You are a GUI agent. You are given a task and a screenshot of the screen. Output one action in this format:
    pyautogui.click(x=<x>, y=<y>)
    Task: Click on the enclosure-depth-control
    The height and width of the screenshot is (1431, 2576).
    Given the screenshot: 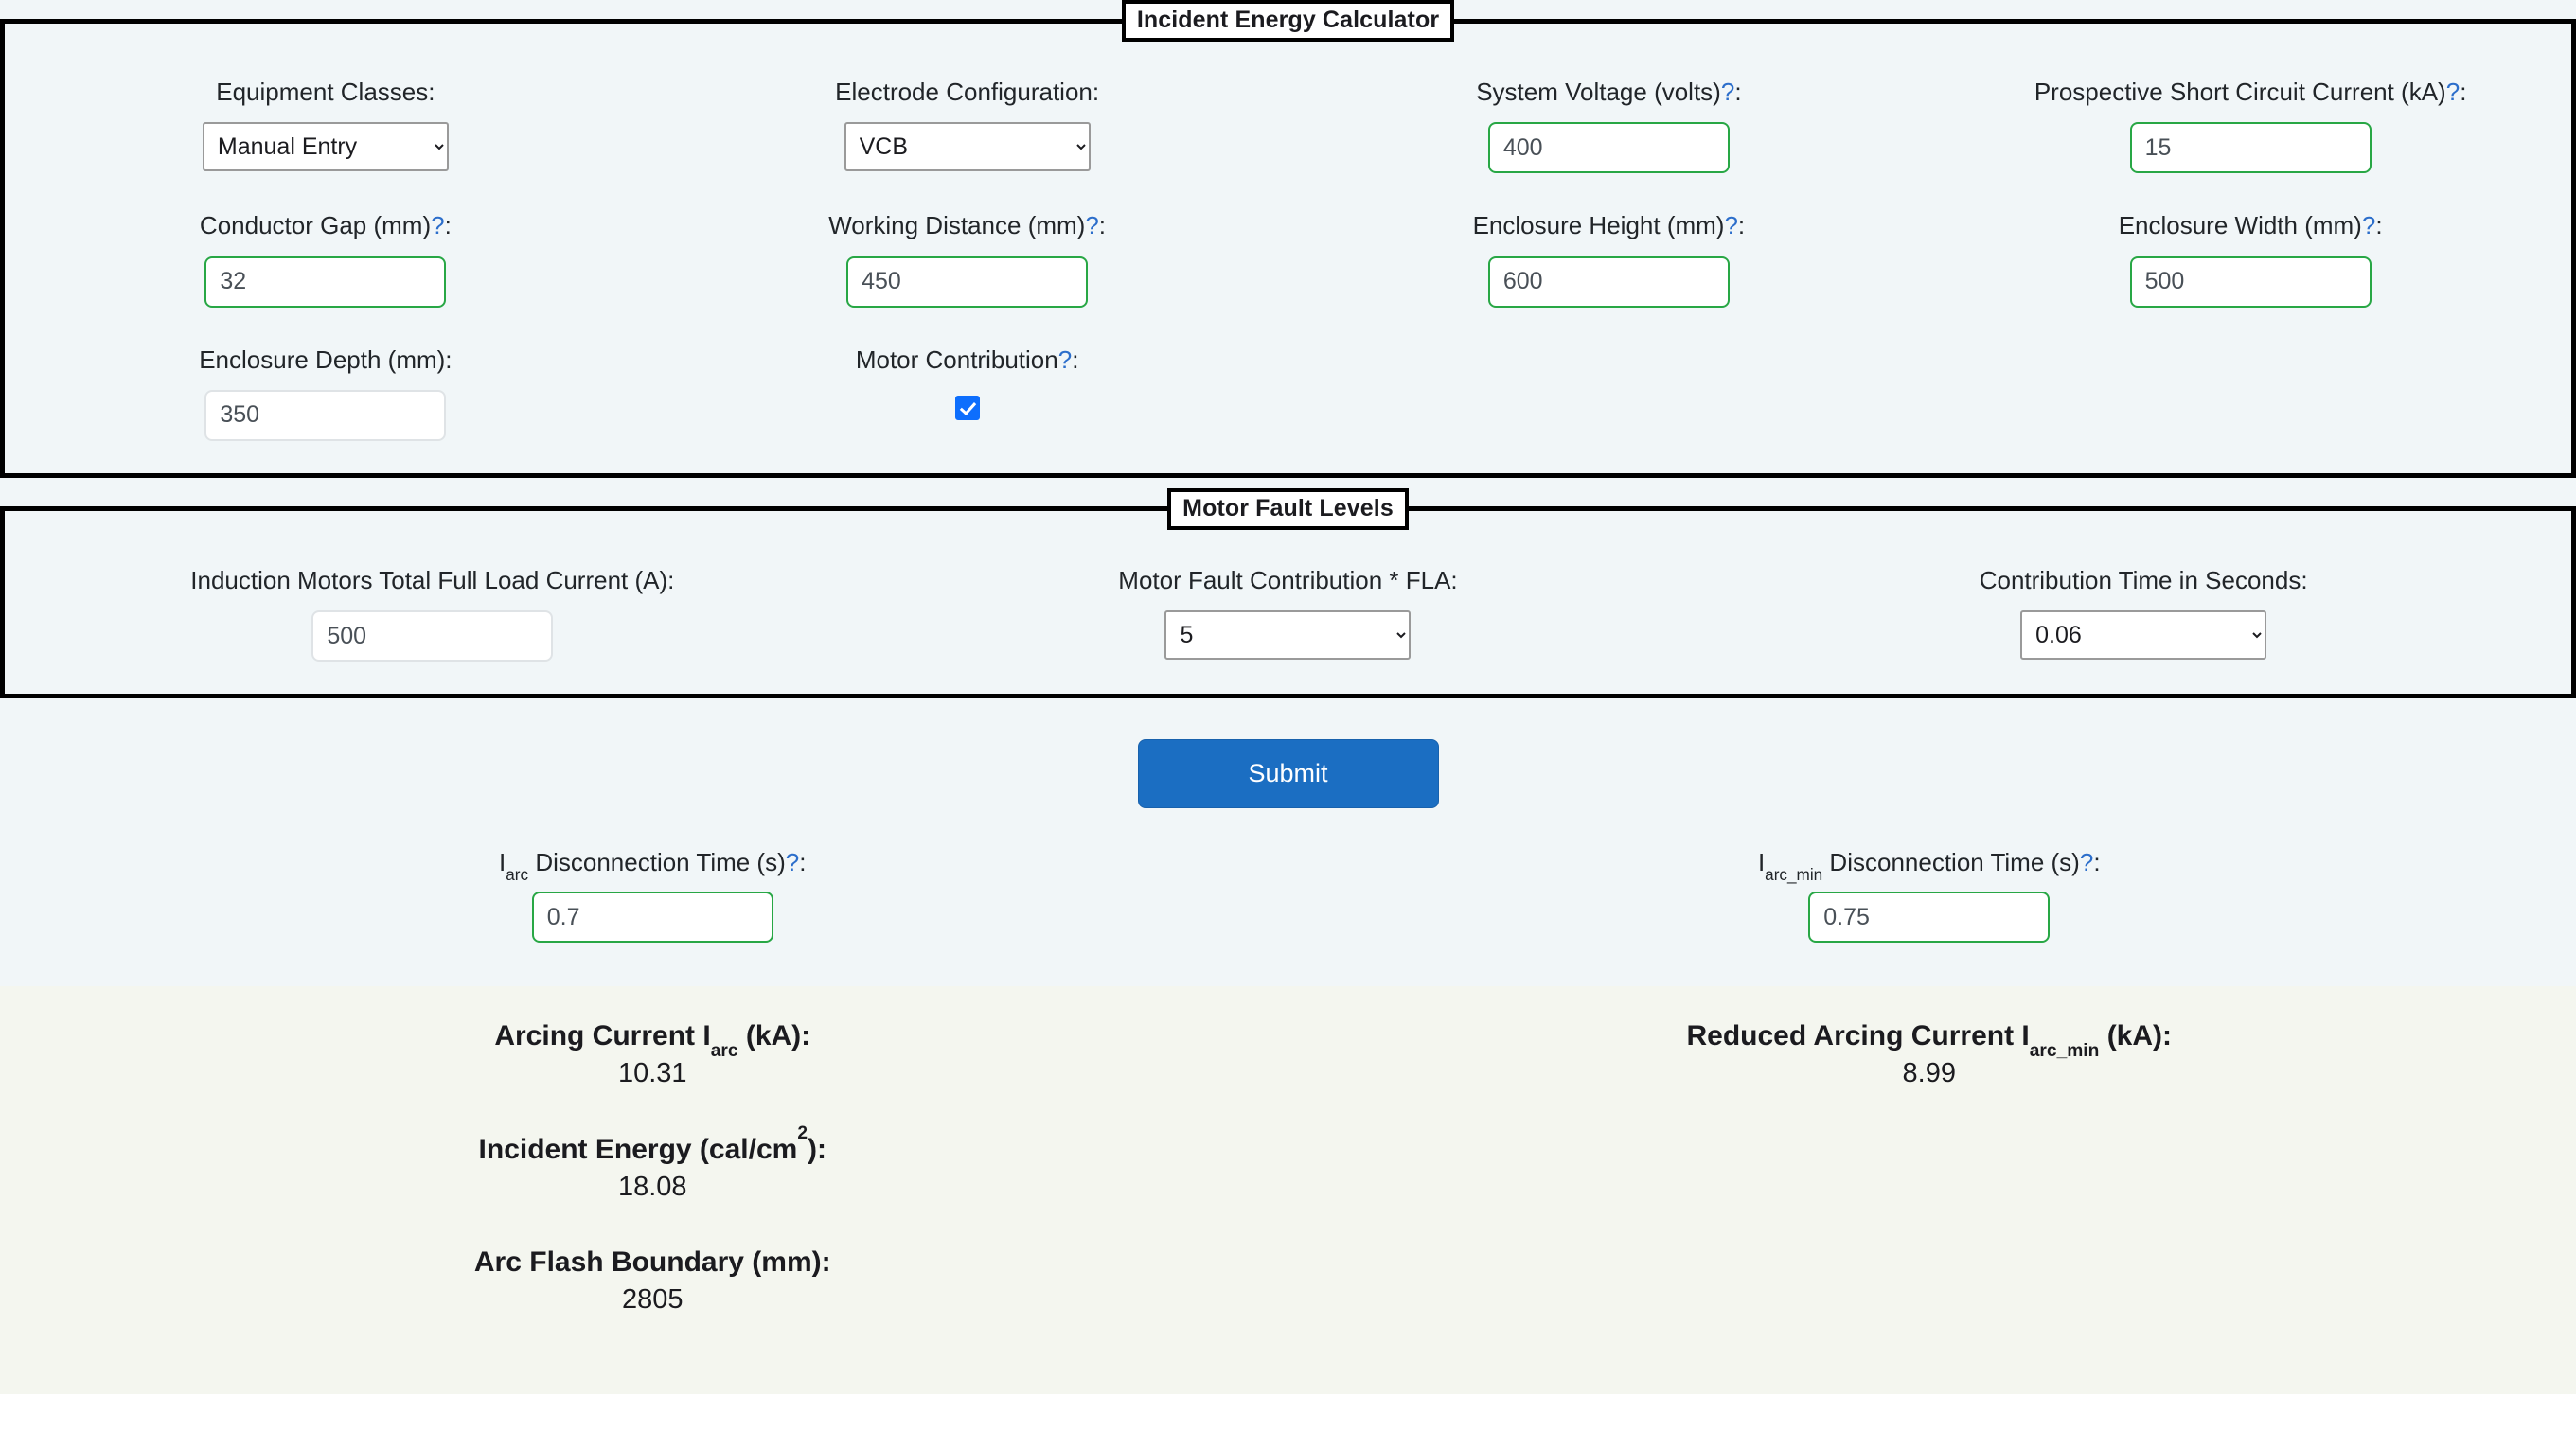 What is the action you would take?
    pyautogui.click(x=326, y=415)
    